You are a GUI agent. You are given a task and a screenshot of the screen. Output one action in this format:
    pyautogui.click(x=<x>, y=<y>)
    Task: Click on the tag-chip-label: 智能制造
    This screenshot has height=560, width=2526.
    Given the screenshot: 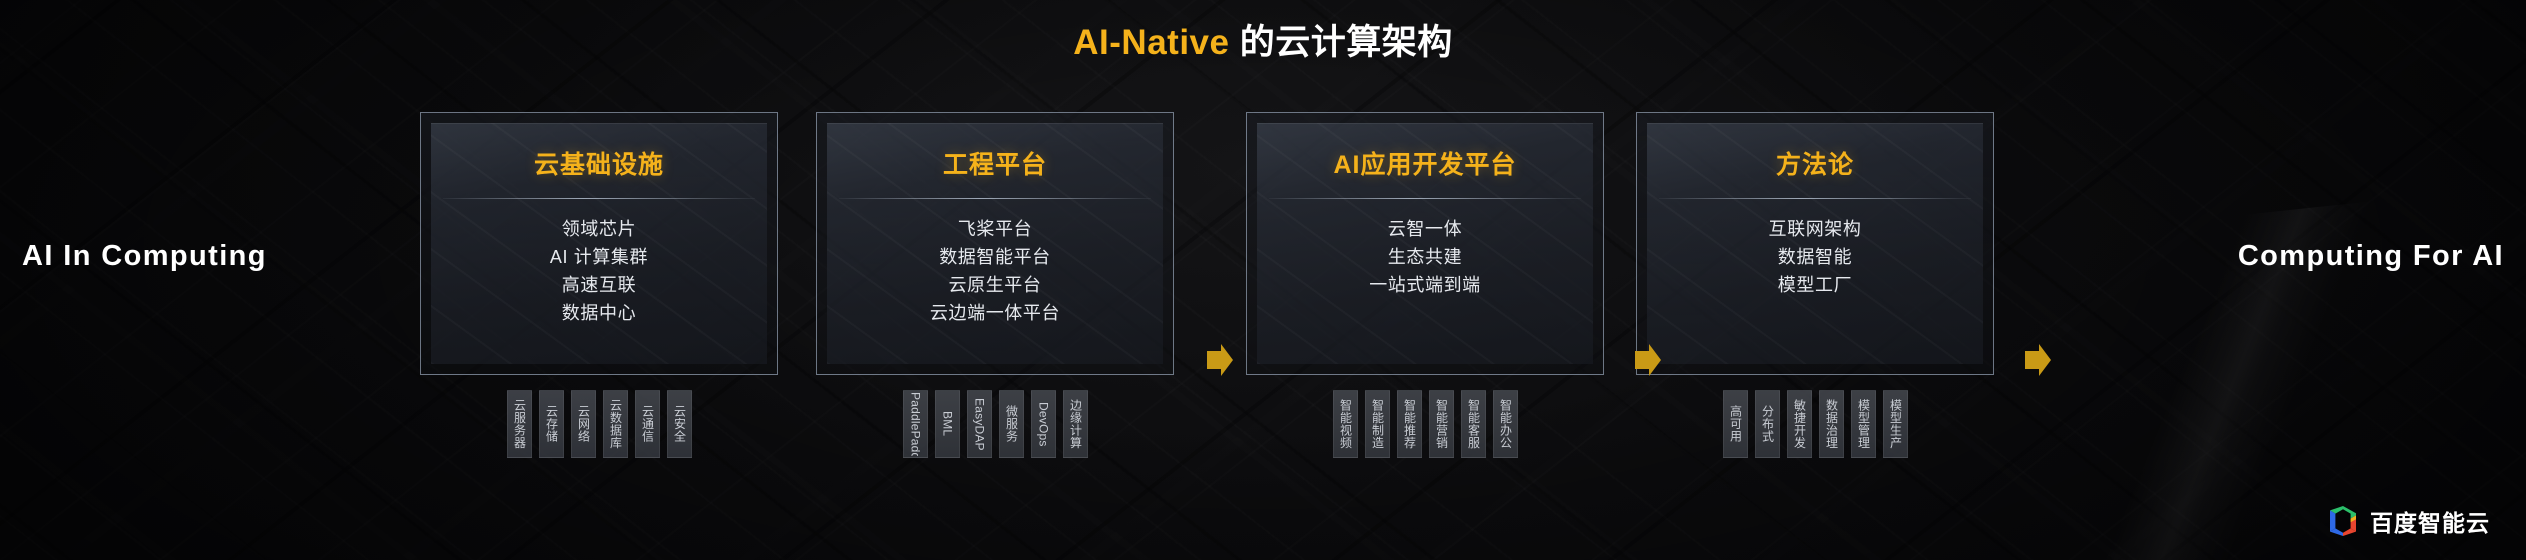 What is the action you would take?
    pyautogui.click(x=1377, y=424)
    